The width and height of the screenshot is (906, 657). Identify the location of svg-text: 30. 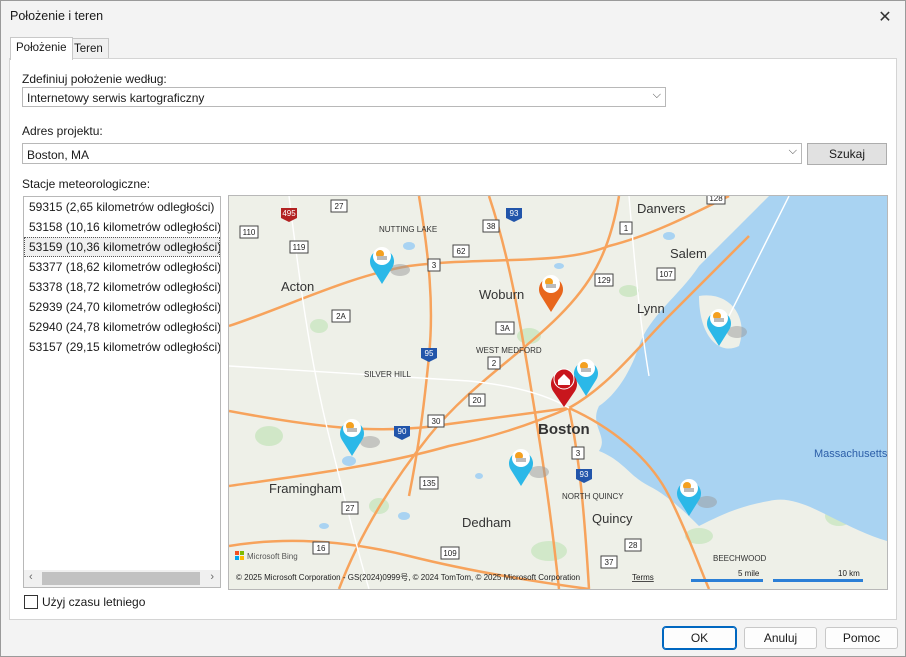
(436, 421).